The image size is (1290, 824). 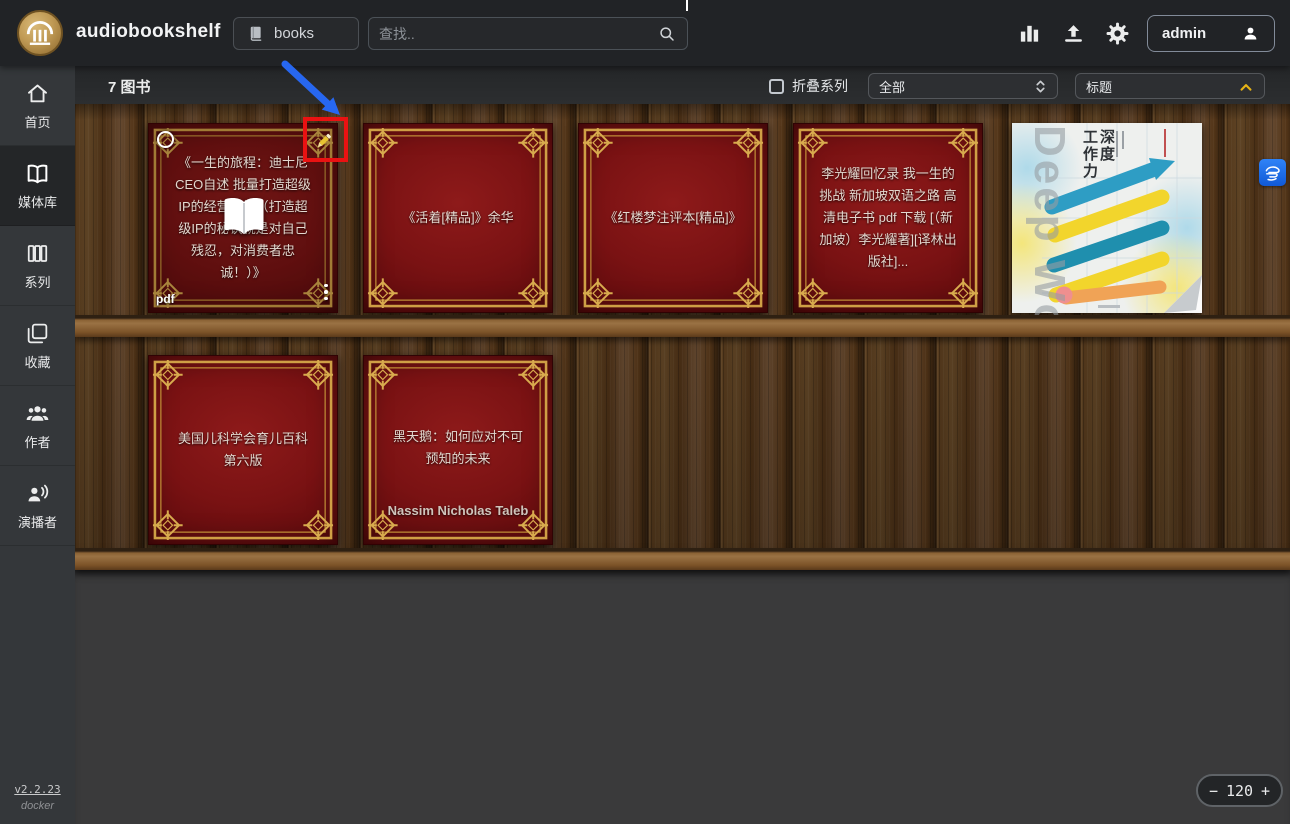 I want to click on gear-icon, so click(x=1117, y=33).